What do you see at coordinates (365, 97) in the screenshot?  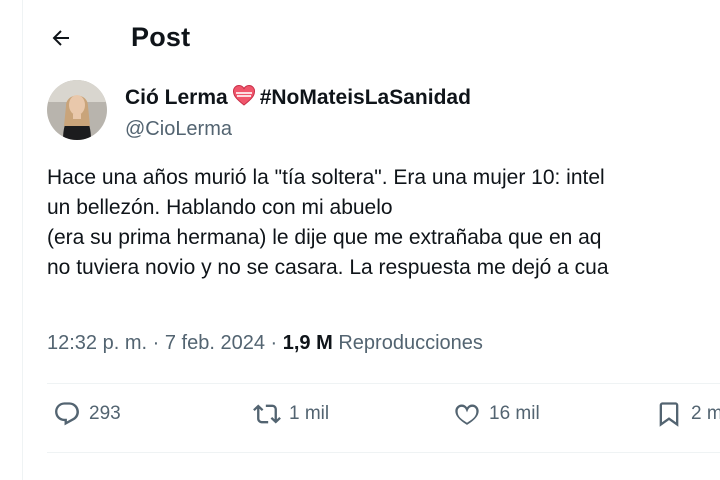 I see `author-hashtag: #NoMateisLaSanidad` at bounding box center [365, 97].